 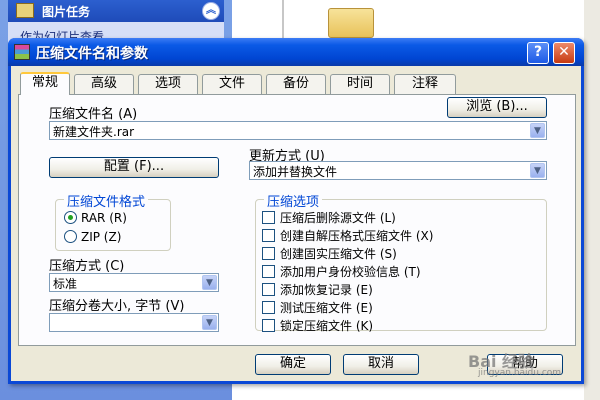 I want to click on test-archive-check: 测试压缩文件 (E), so click(x=317, y=307).